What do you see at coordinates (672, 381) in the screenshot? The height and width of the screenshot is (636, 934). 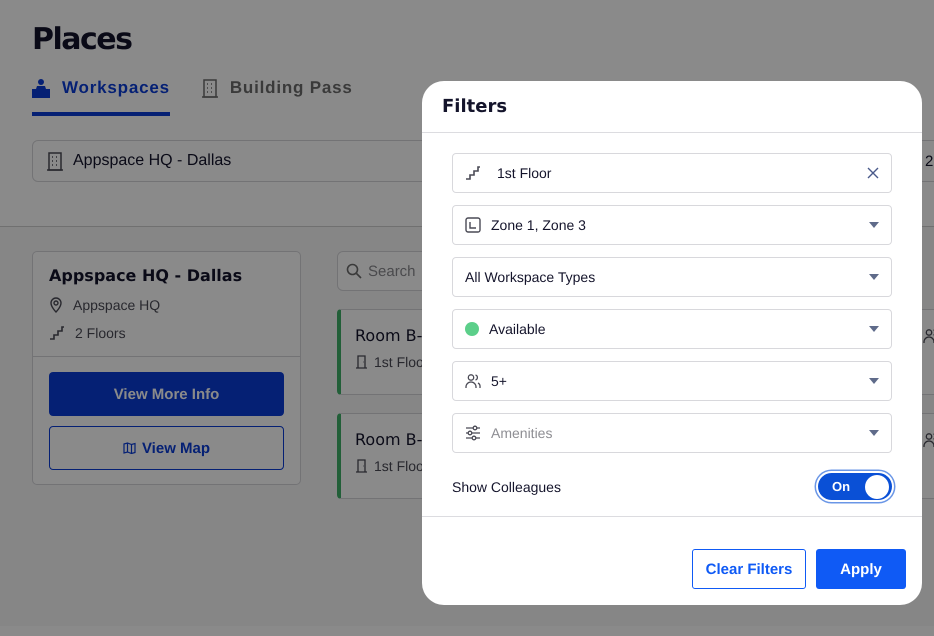 I see `filter-select: 5+` at bounding box center [672, 381].